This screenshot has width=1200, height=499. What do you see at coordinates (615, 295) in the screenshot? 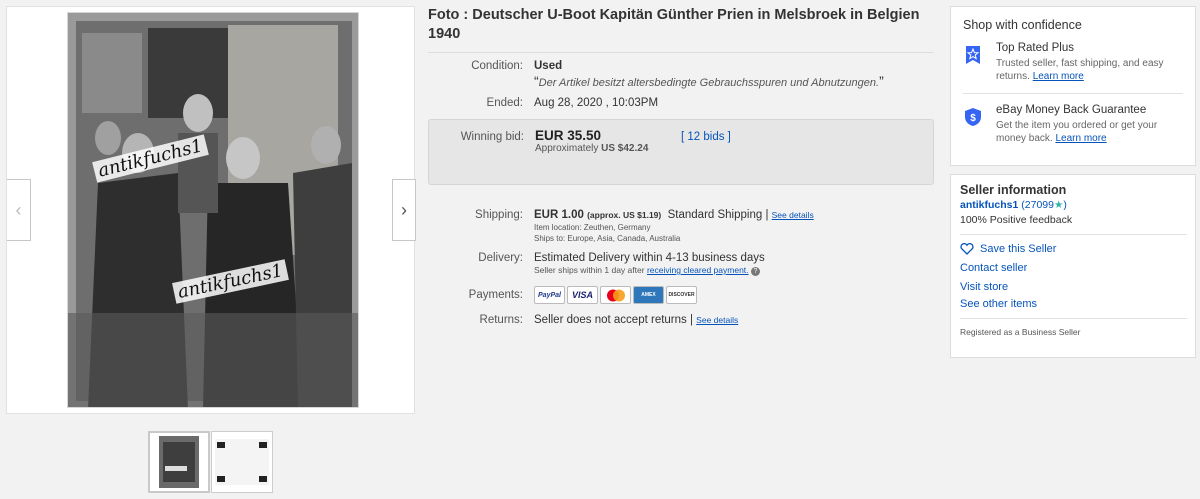
I see `mastercard-icon` at bounding box center [615, 295].